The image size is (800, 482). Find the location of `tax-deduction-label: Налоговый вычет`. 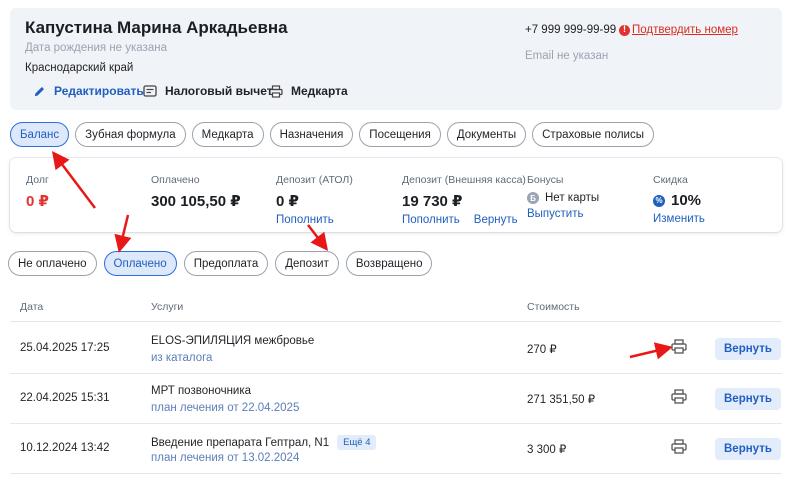

tax-deduction-label: Налоговый вычет is located at coordinates (219, 91).